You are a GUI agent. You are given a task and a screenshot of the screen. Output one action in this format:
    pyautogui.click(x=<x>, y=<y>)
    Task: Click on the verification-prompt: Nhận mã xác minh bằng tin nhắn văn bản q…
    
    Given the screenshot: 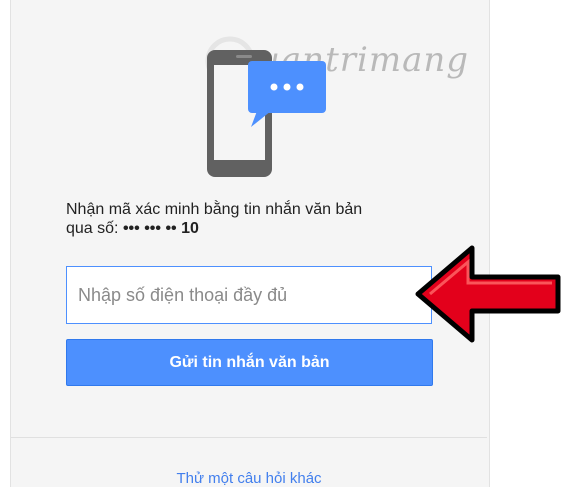 What is the action you would take?
    pyautogui.click(x=256, y=219)
    